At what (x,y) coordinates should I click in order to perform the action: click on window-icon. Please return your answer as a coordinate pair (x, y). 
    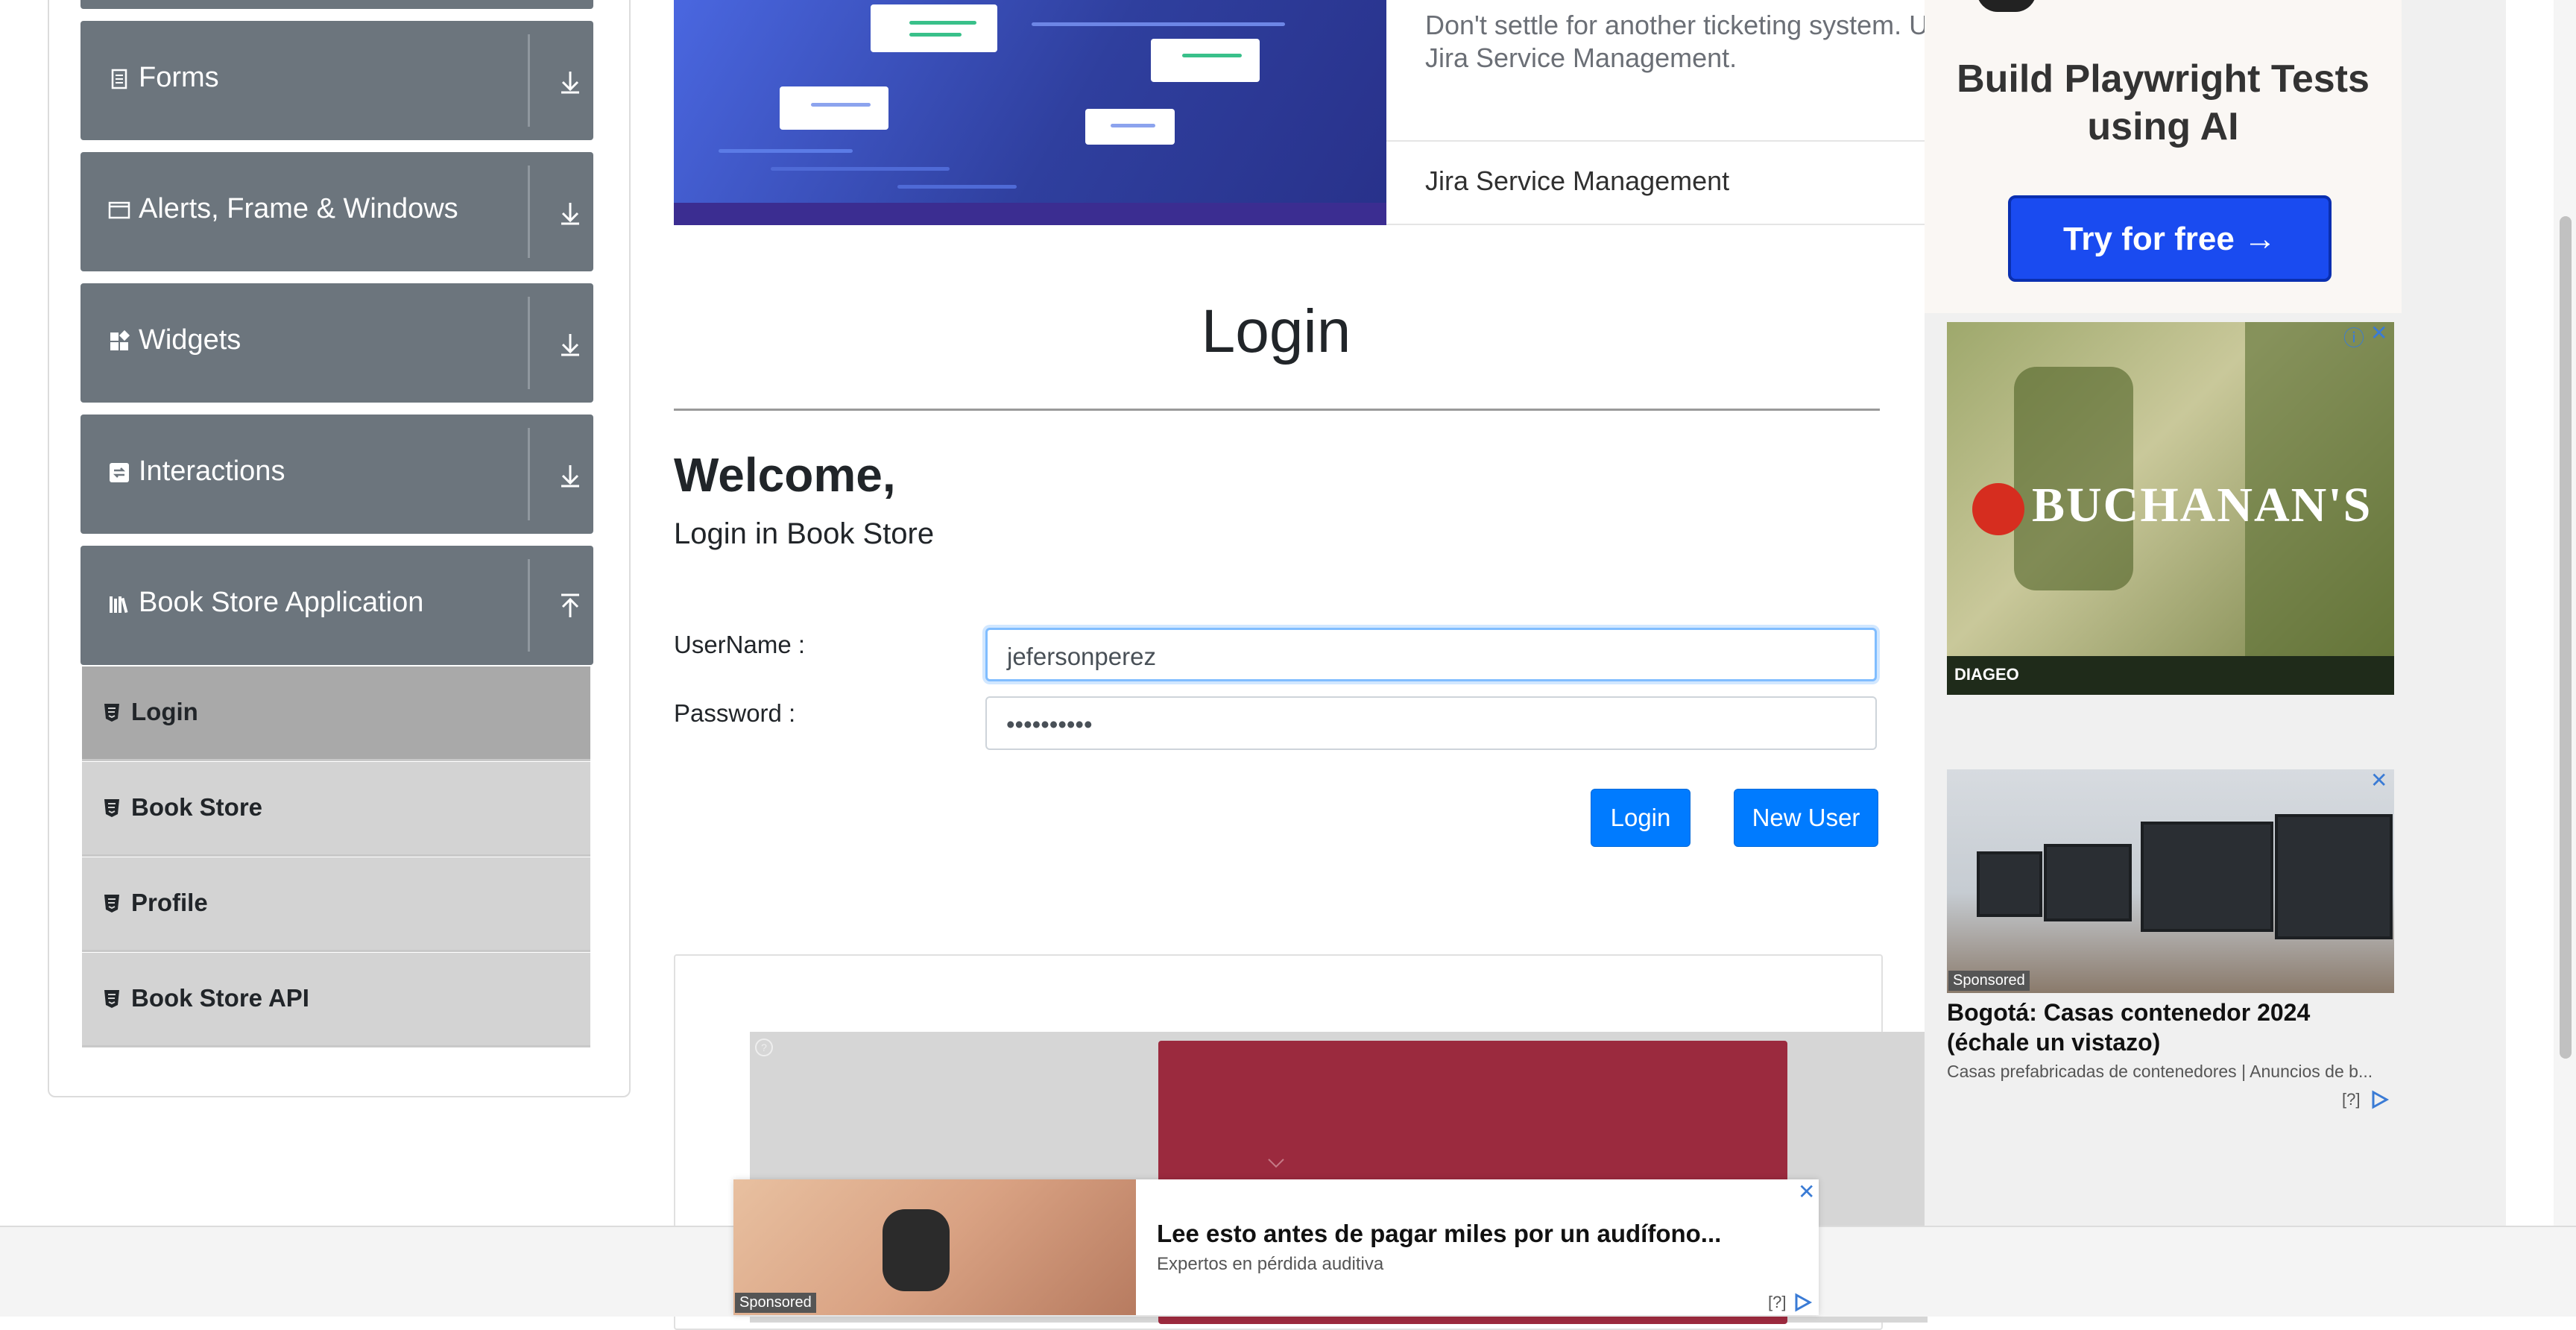
    Looking at the image, I should click on (119, 210).